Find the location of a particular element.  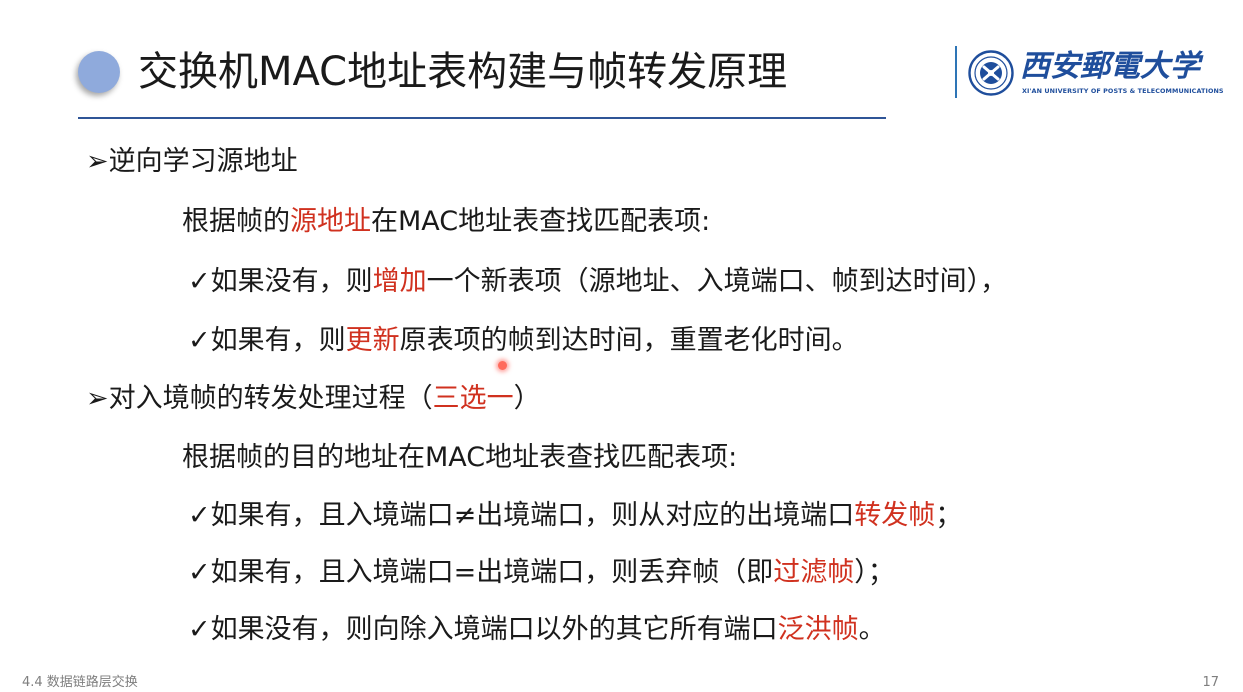

section-heading-reverse-learning: ➢逆向学习源地址 is located at coordinates (192, 162).